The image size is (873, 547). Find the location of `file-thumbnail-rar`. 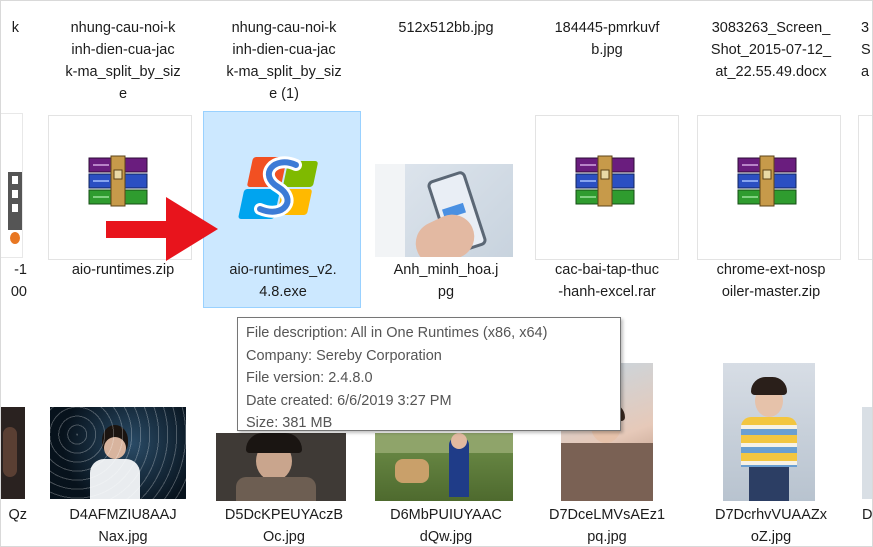

file-thumbnail-rar is located at coordinates (607, 187).